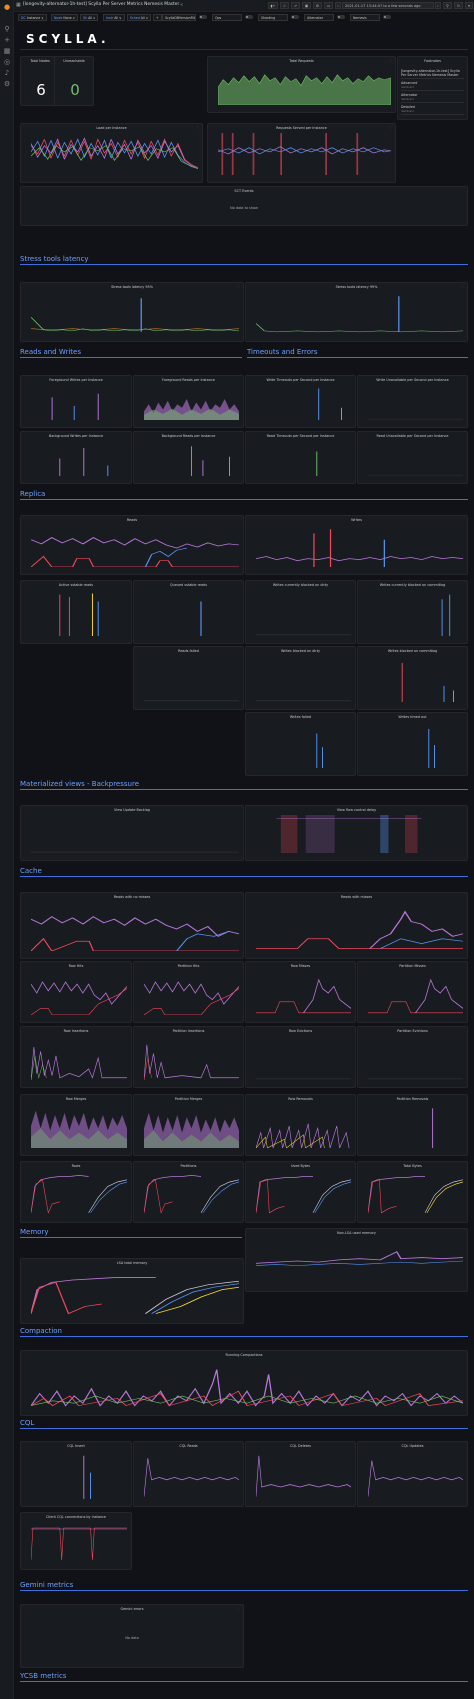 The height and width of the screenshot is (1699, 474). I want to click on section-timeouts: Timeouts and Errors, so click(282, 352).